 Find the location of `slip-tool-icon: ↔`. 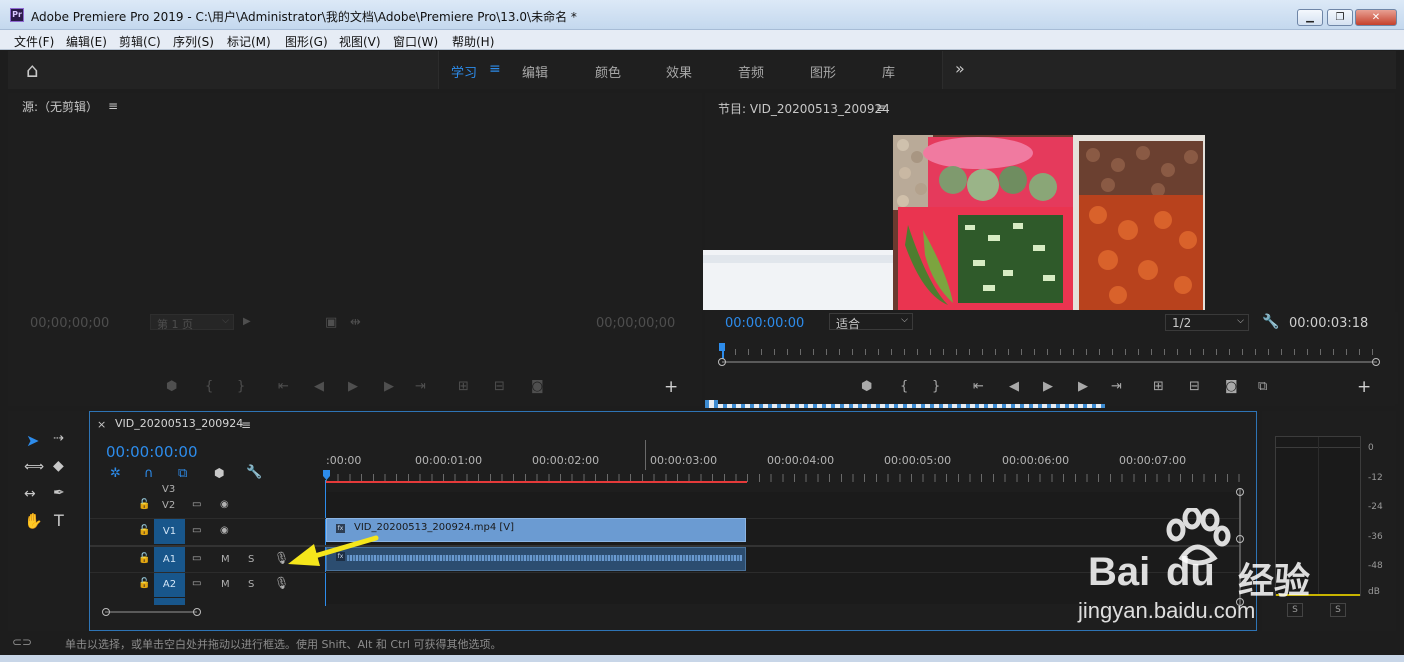

slip-tool-icon: ↔ is located at coordinates (30, 494).